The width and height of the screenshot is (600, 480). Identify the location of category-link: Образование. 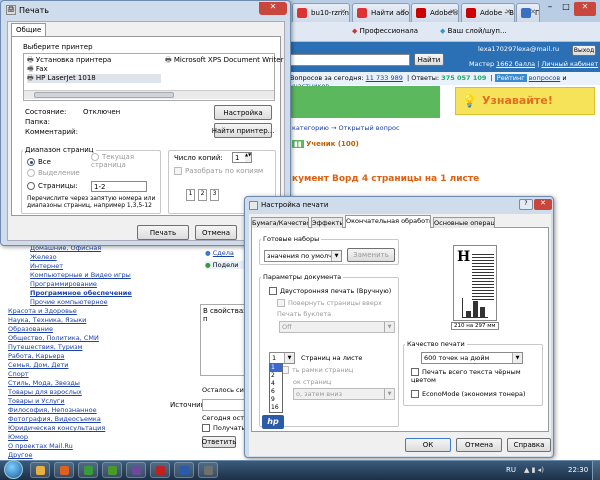
(30, 329).